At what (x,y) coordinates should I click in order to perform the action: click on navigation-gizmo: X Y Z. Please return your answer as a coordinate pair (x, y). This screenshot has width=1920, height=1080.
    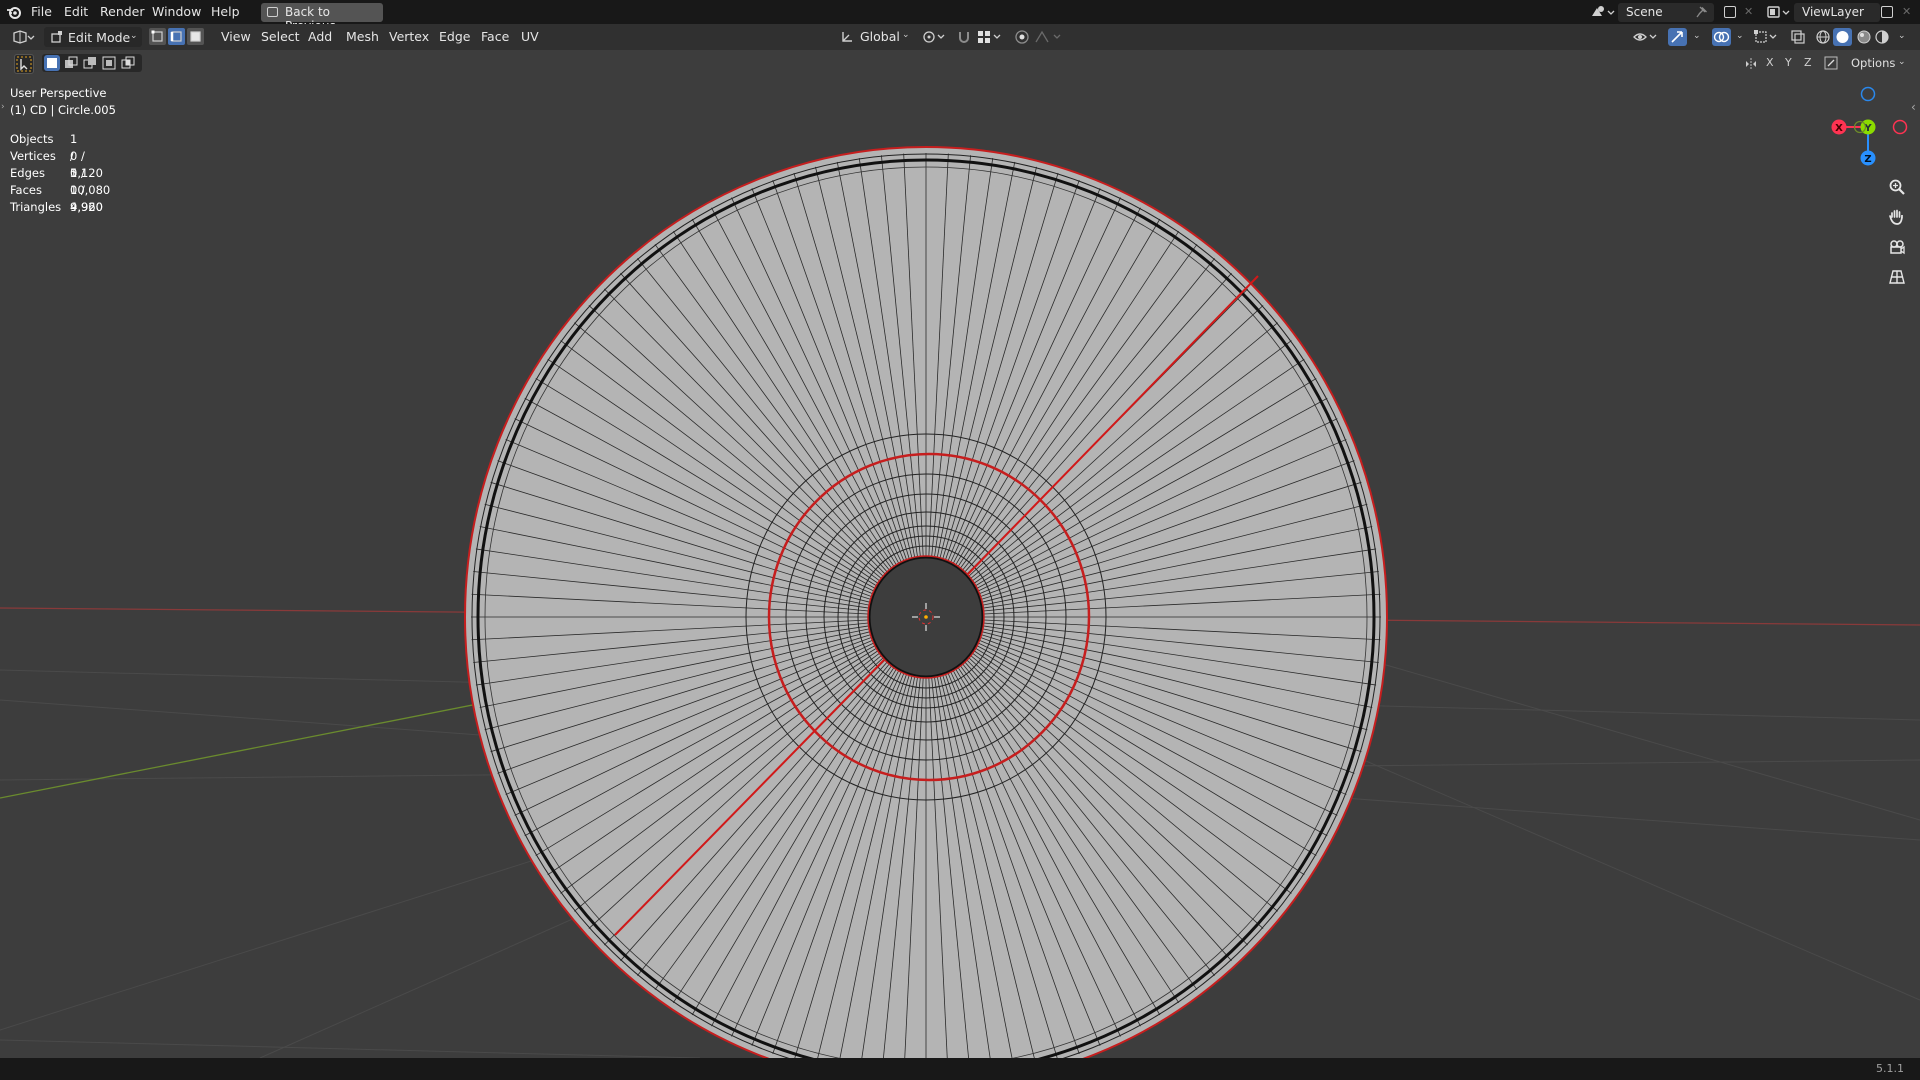
    Looking at the image, I should click on (1867, 127).